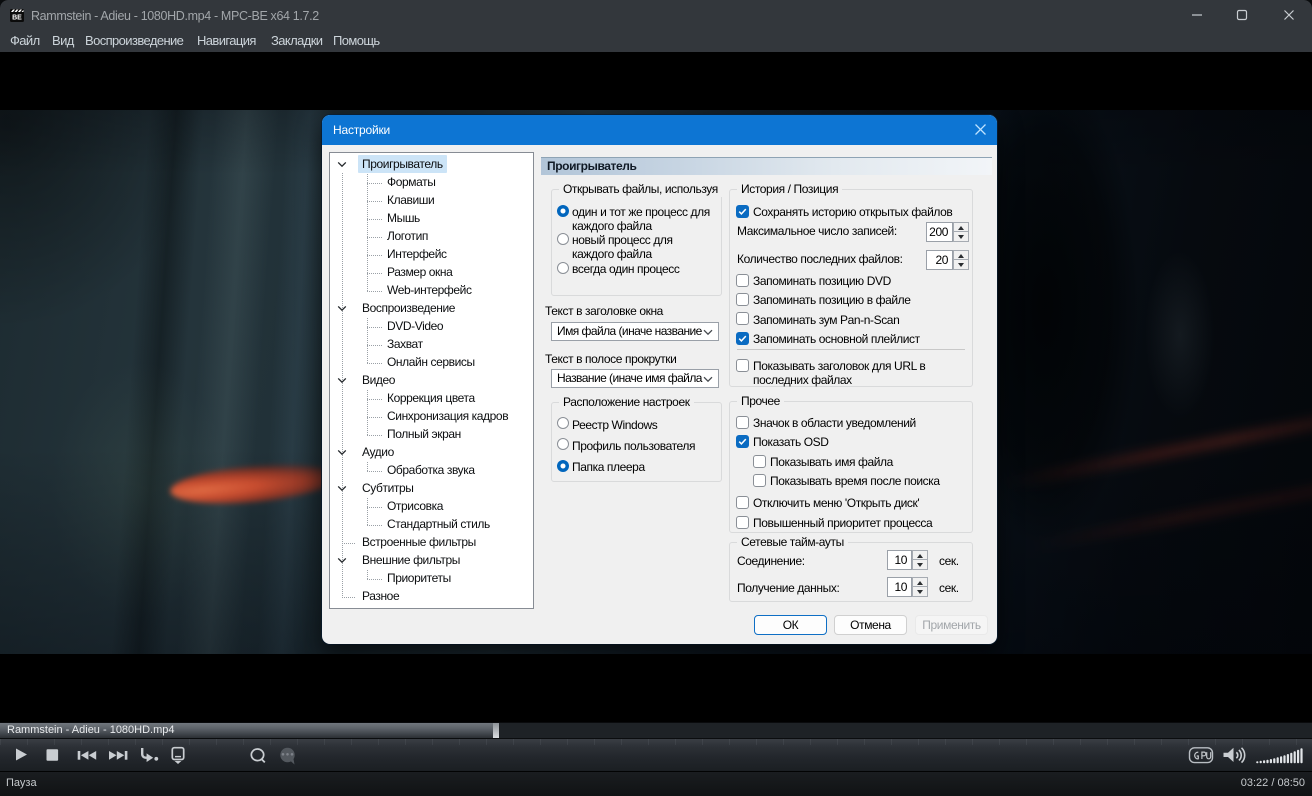 The width and height of the screenshot is (1312, 796). What do you see at coordinates (17, 18) in the screenshot?
I see `svg-text: BE` at bounding box center [17, 18].